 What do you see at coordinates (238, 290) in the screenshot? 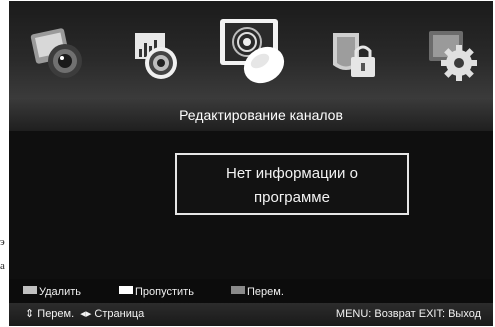
I see `move-color-swatch` at bounding box center [238, 290].